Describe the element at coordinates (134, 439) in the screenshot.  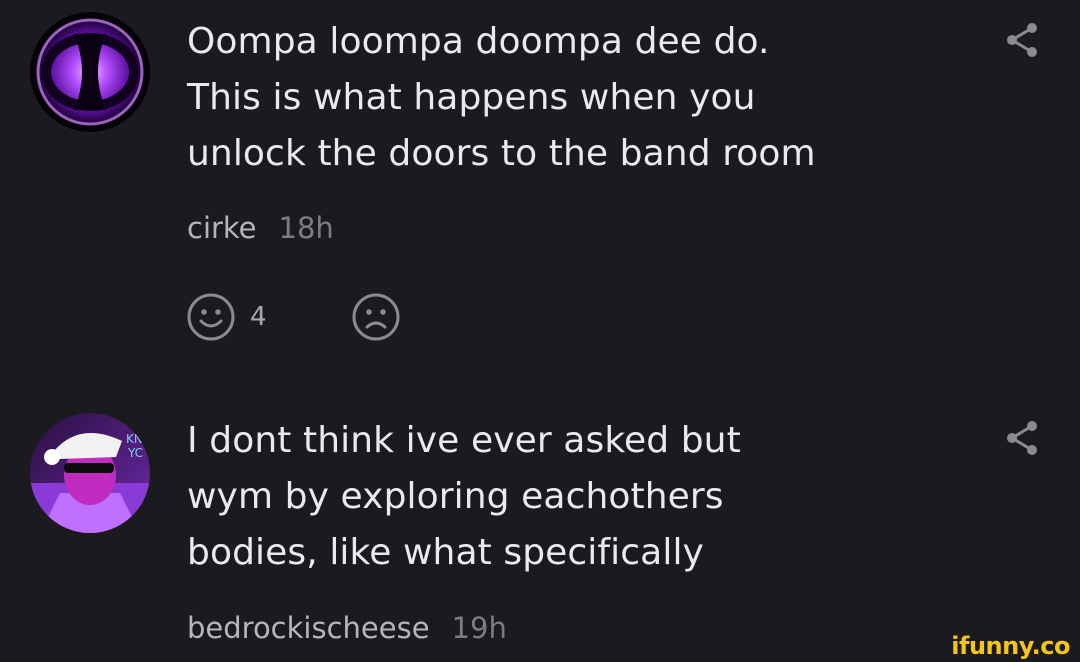
I see `svg-text: KN` at that location.